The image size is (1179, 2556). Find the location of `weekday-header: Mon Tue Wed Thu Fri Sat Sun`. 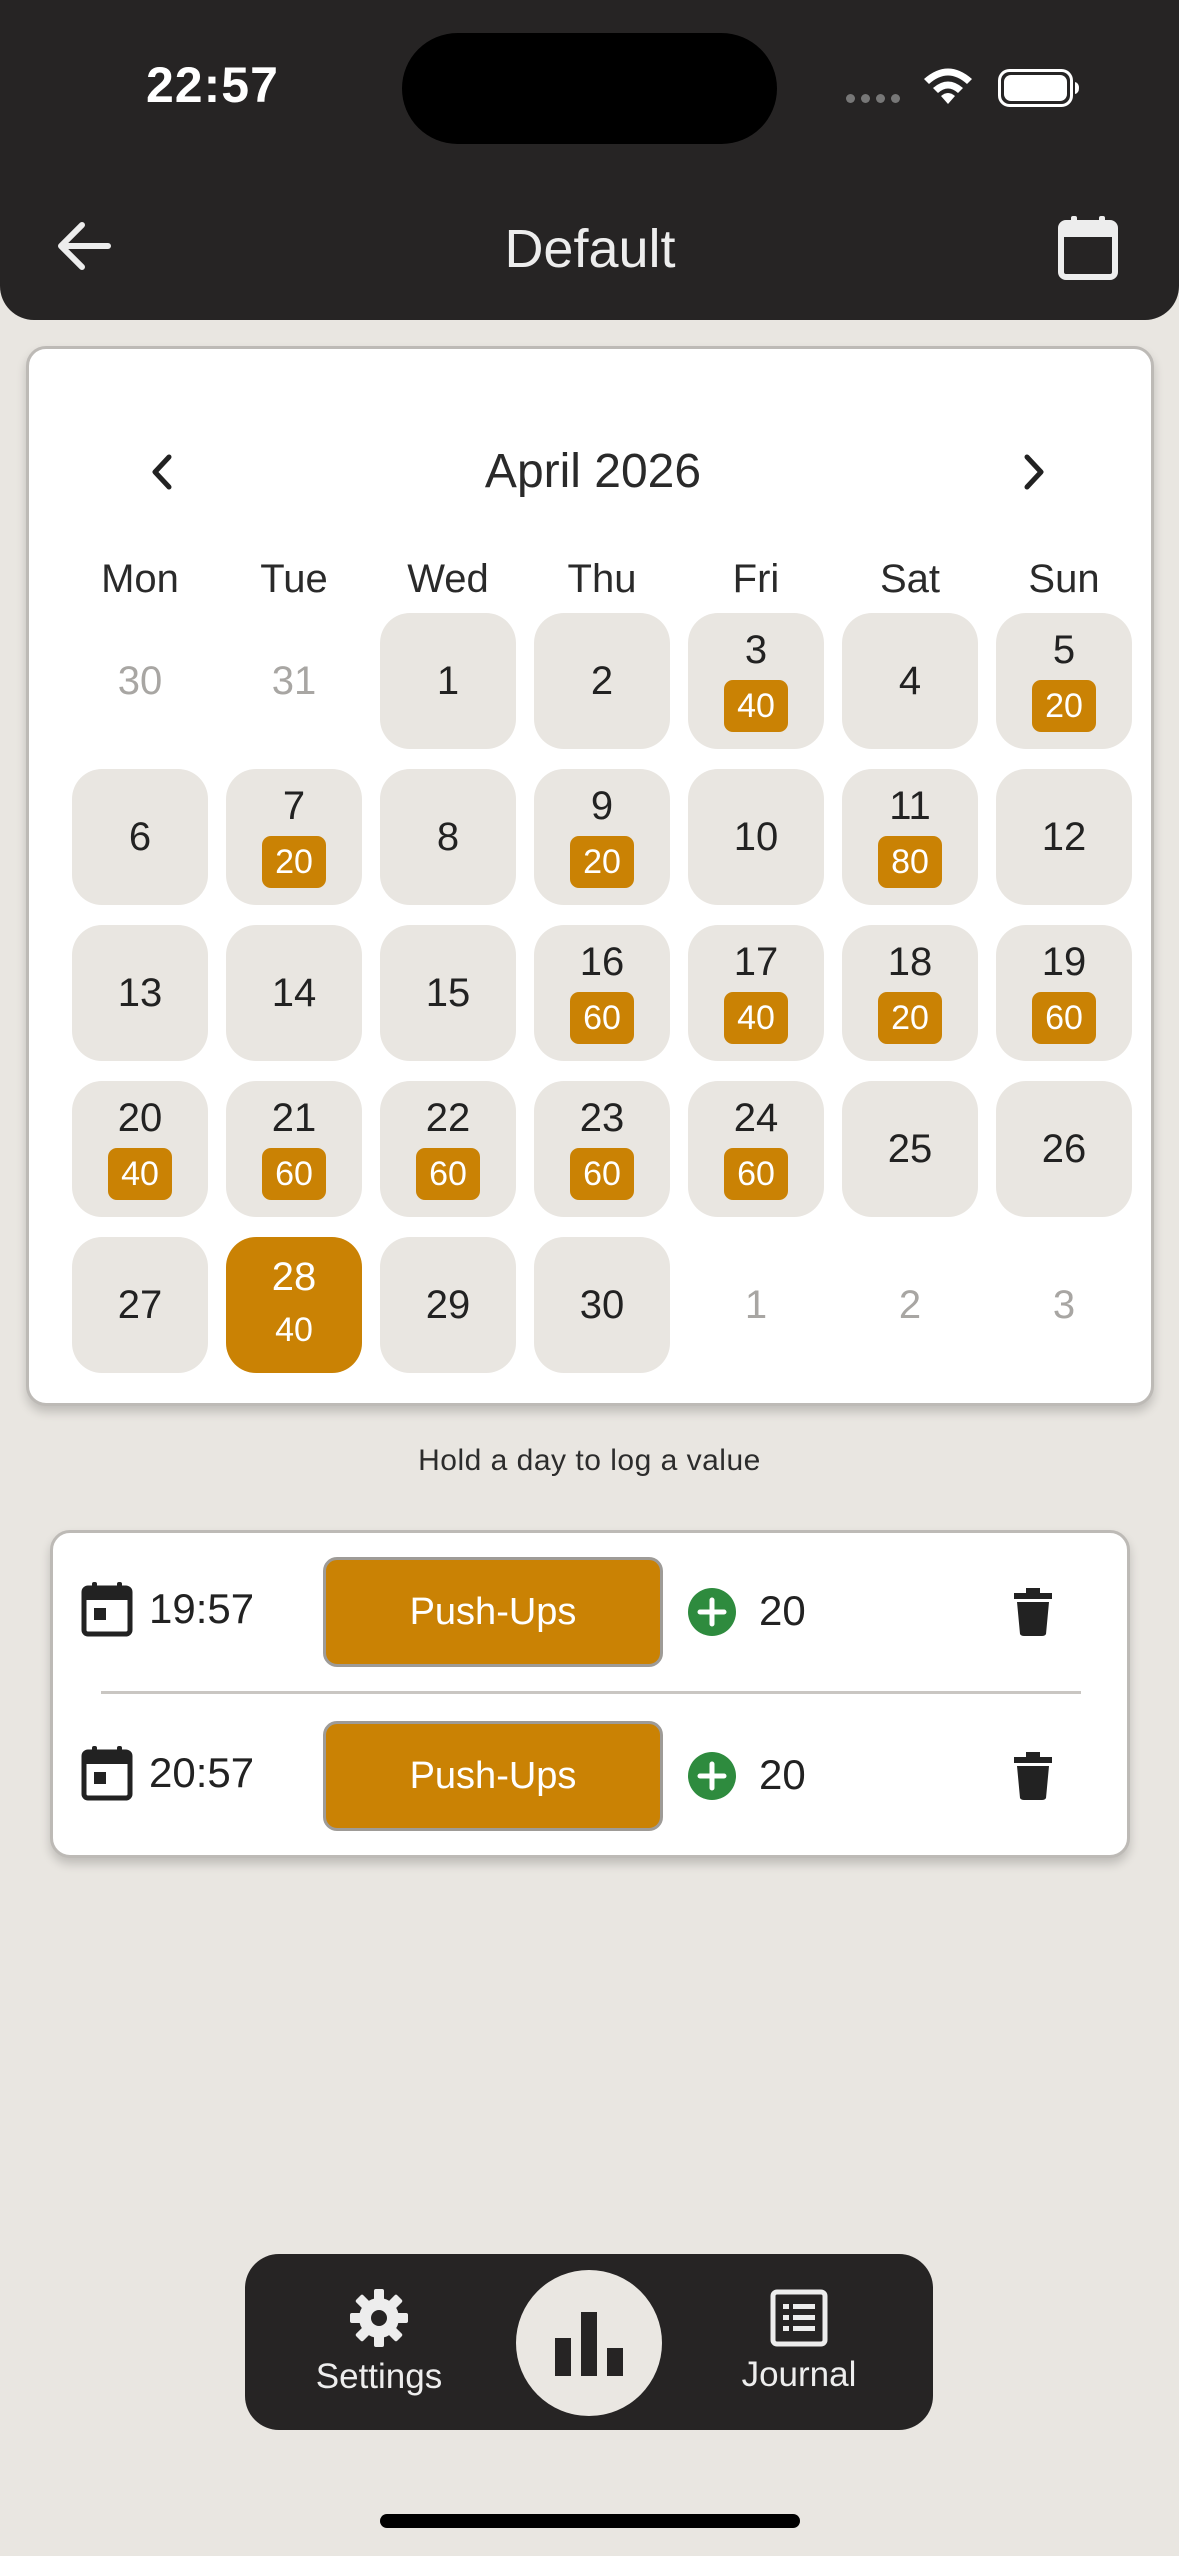

weekday-header: Mon Tue Wed Thu Fri Sat Sun is located at coordinates (602, 579).